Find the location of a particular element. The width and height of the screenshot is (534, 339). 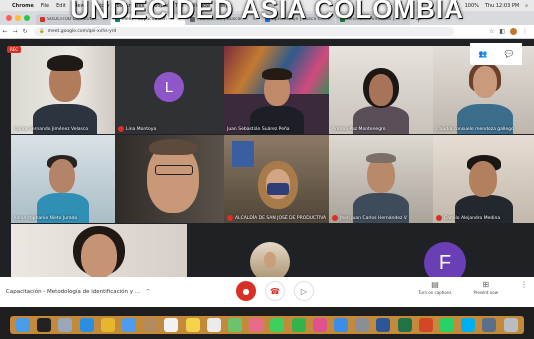

contacts-icon is located at coordinates (150, 325).